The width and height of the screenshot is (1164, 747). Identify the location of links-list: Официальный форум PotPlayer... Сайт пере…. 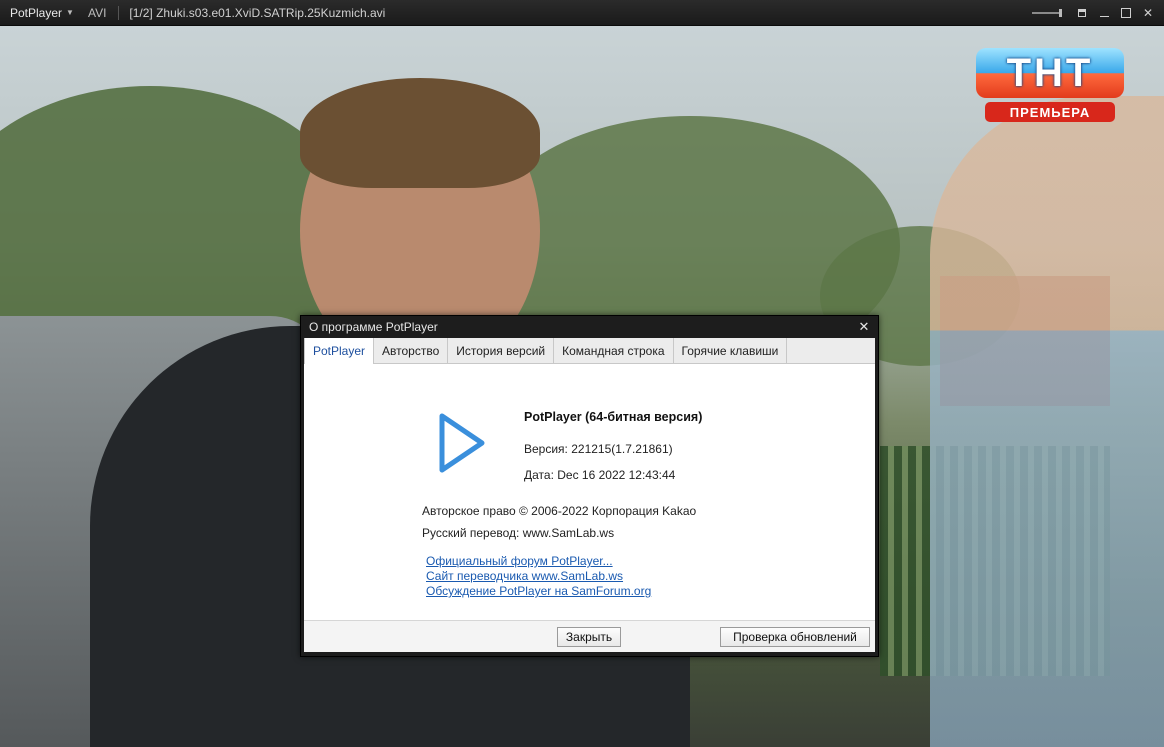
(538, 576).